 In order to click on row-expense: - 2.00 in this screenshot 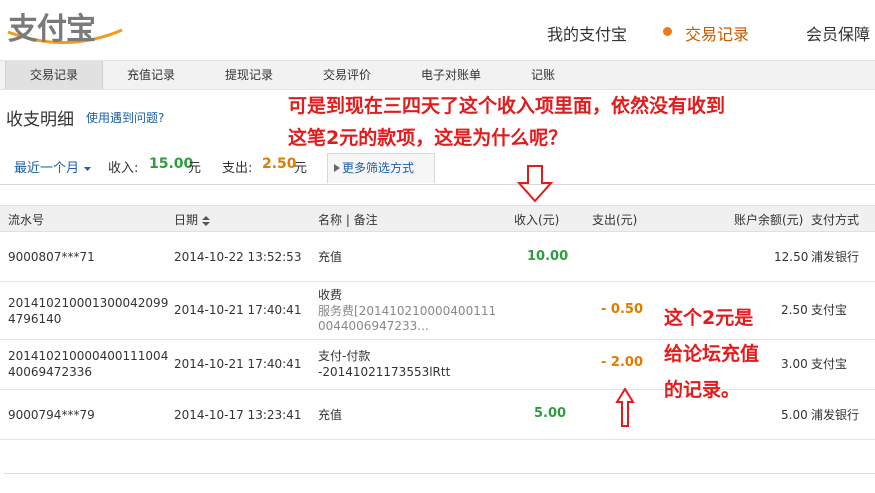, I will do `click(622, 362)`.